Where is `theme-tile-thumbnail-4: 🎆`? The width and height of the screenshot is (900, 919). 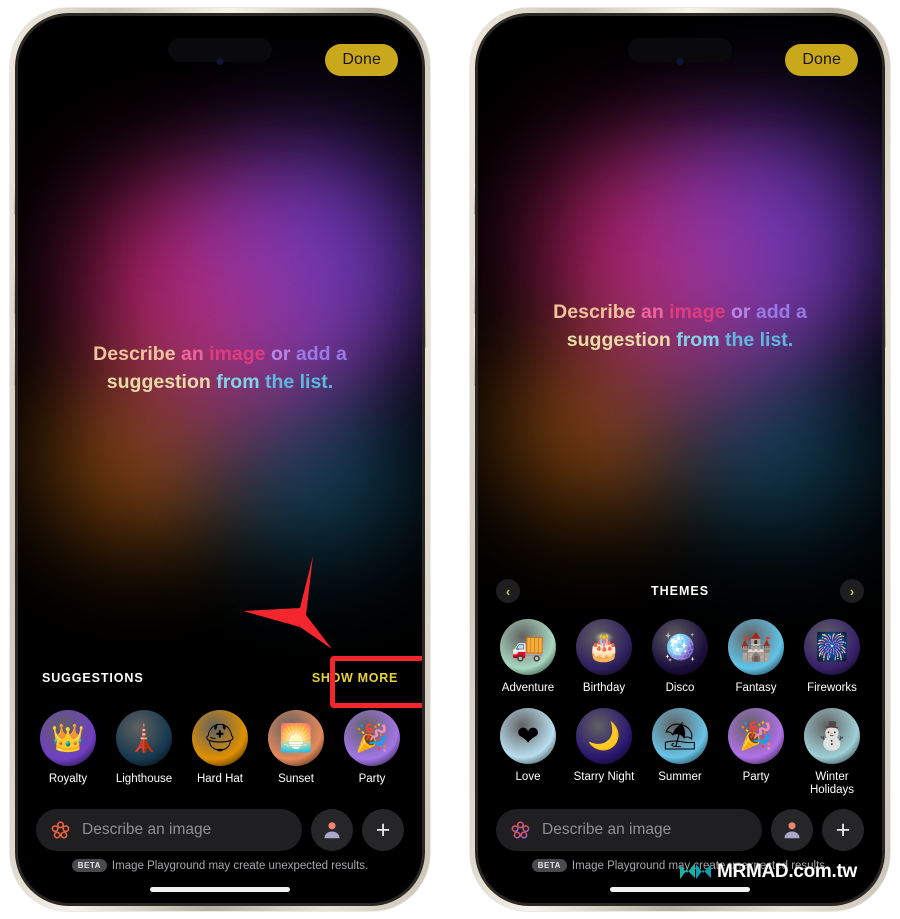
theme-tile-thumbnail-4: 🎆 is located at coordinates (832, 647).